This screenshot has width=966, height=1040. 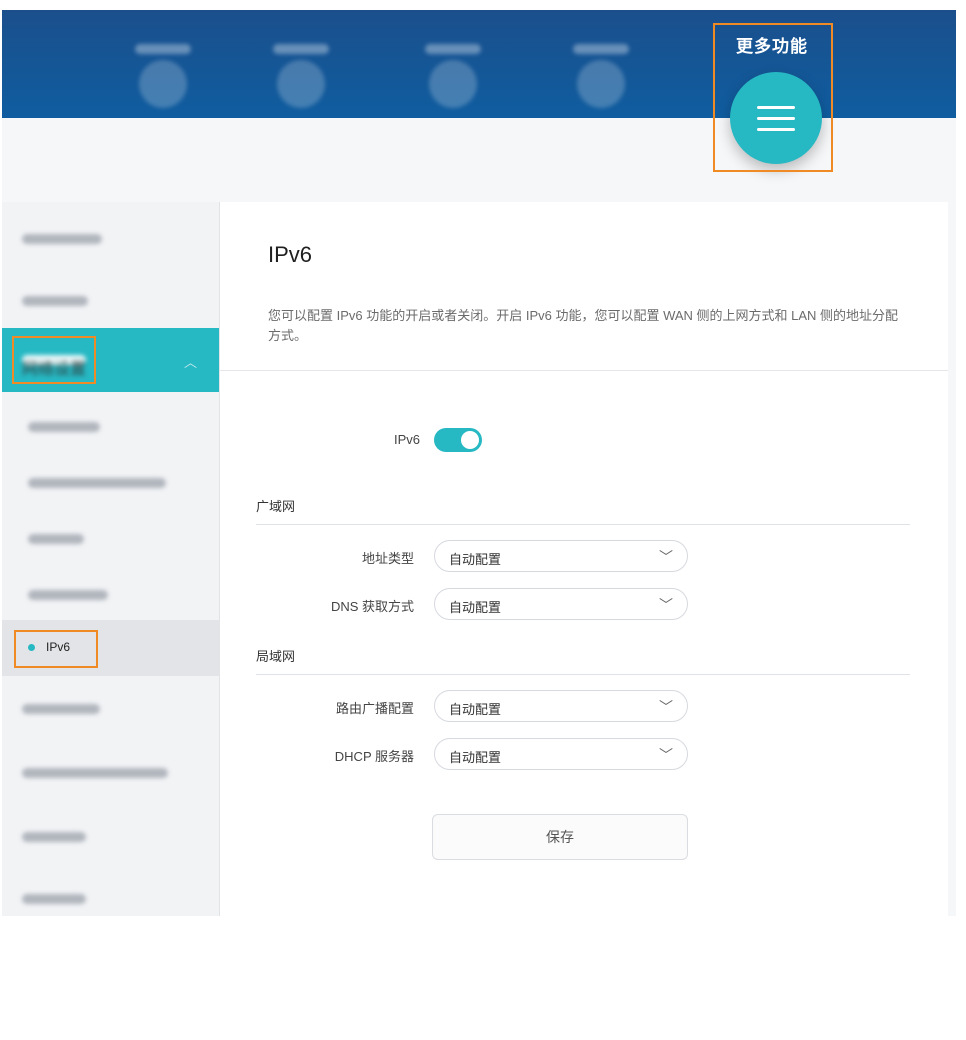 I want to click on lan-section-title: 局域网, so click(x=276, y=656).